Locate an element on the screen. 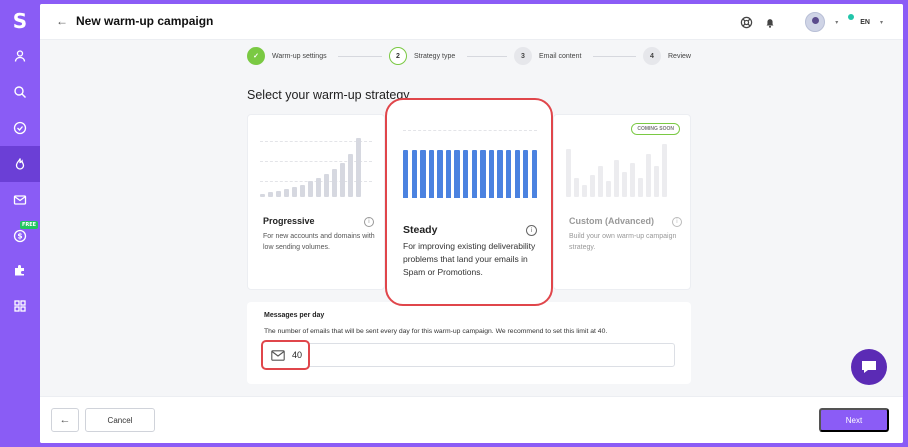 The image size is (908, 447). grid-line is located at coordinates (470, 130).